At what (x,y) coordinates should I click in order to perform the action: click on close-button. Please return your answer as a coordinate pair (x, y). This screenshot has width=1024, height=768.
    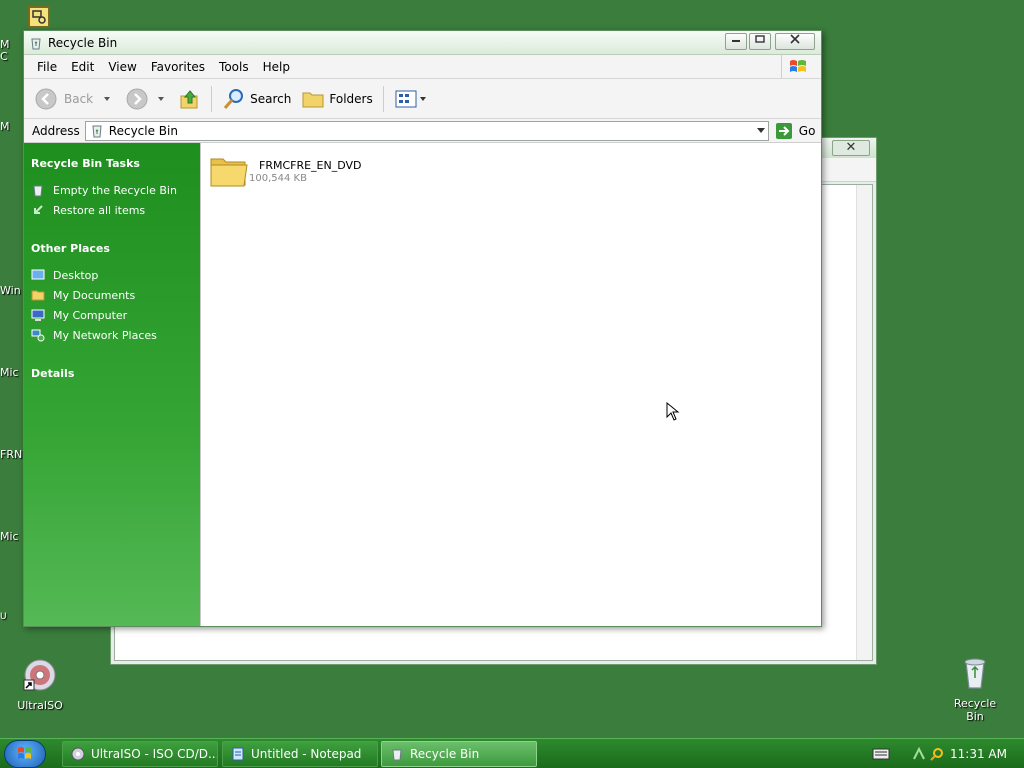
    Looking at the image, I should click on (795, 41).